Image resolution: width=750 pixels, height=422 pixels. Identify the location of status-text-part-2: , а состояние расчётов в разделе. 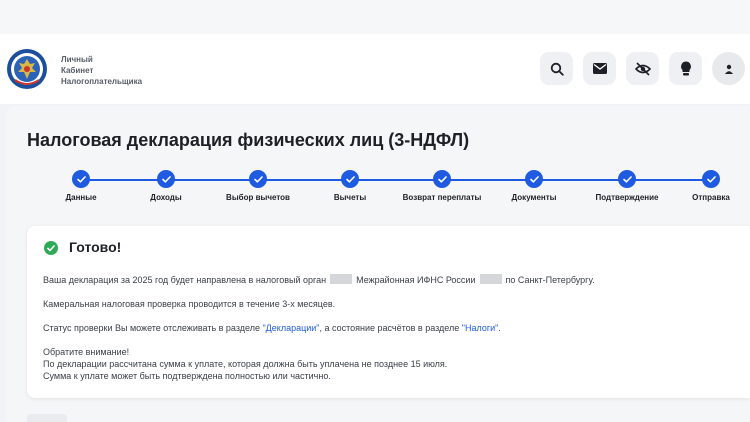
(390, 328).